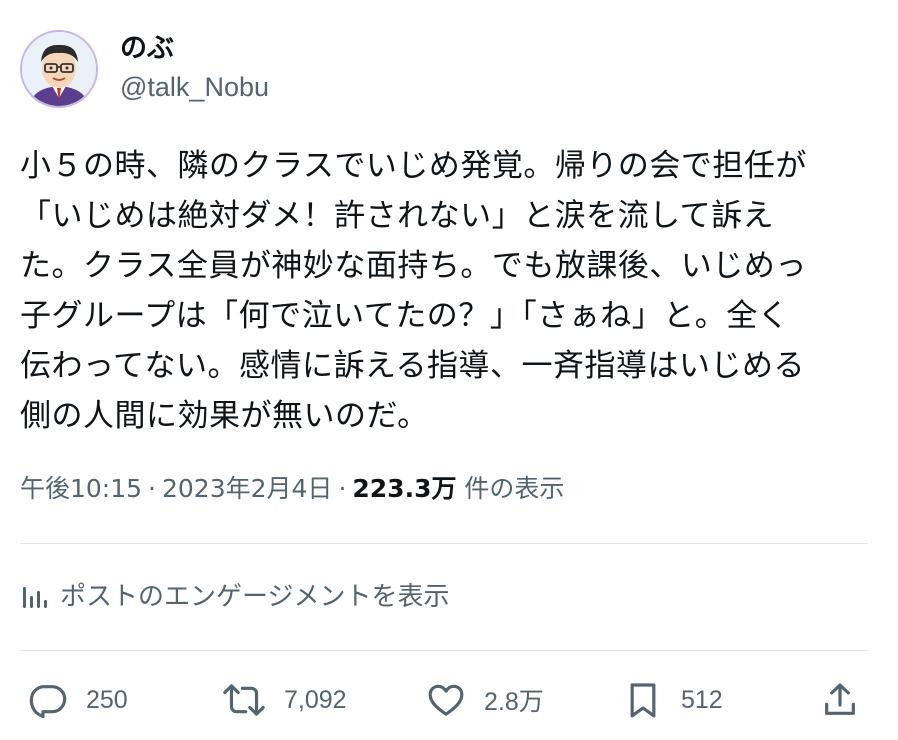  What do you see at coordinates (78, 700) in the screenshot?
I see `reply-button: 250` at bounding box center [78, 700].